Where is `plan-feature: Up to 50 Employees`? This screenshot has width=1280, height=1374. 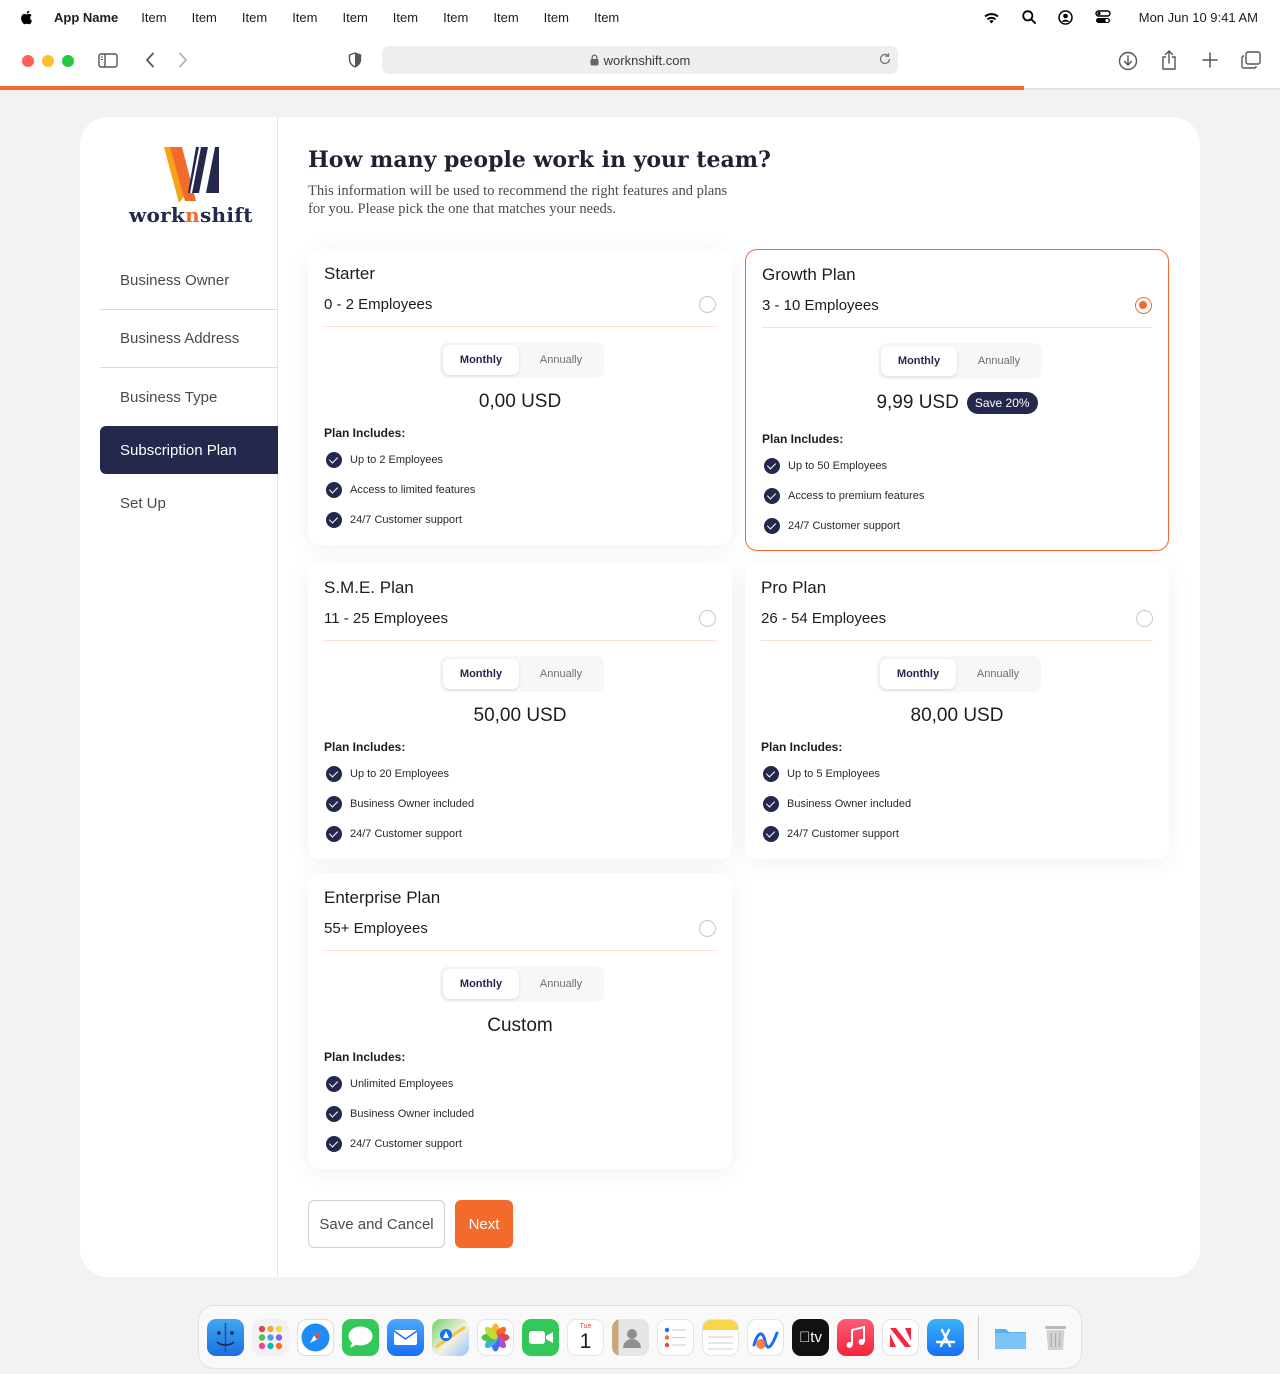 plan-feature: Up to 50 Employees is located at coordinates (825, 466).